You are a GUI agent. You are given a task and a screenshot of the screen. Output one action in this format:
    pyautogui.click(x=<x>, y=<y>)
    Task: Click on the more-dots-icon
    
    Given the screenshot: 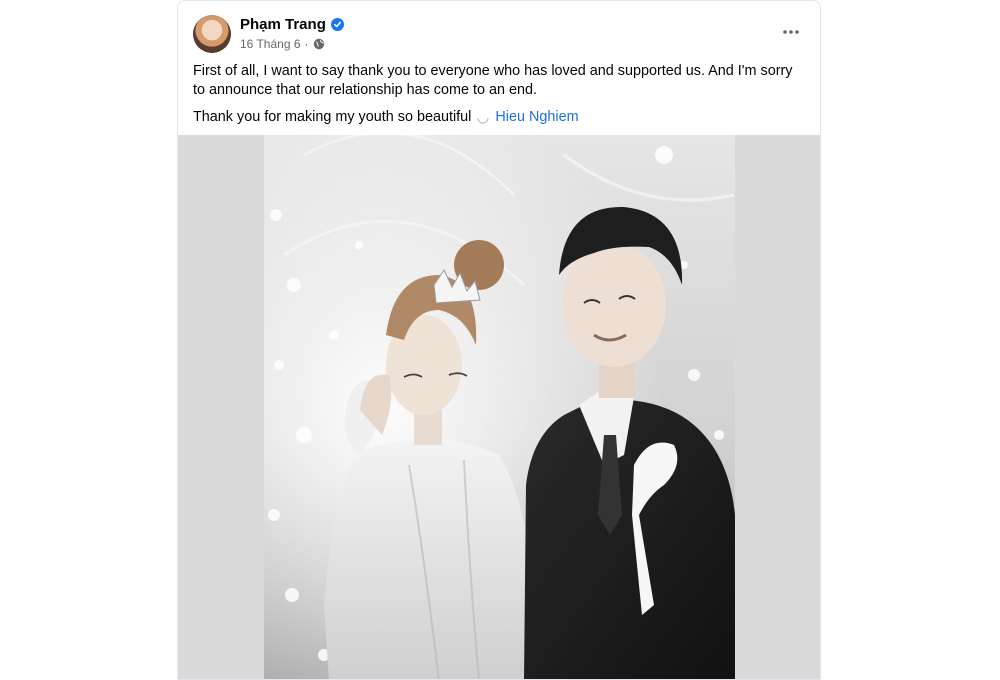 What is the action you would take?
    pyautogui.click(x=791, y=32)
    